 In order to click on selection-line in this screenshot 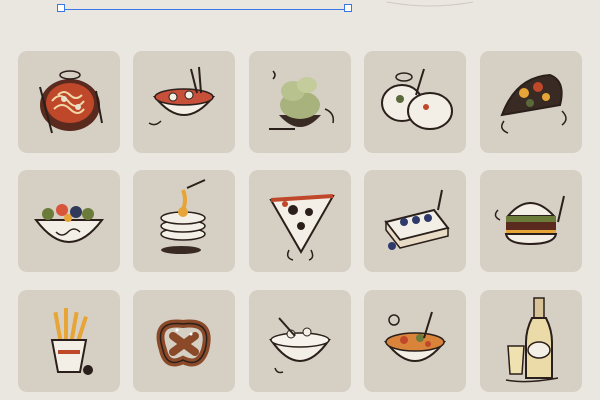, I will do `click(204, 9)`.